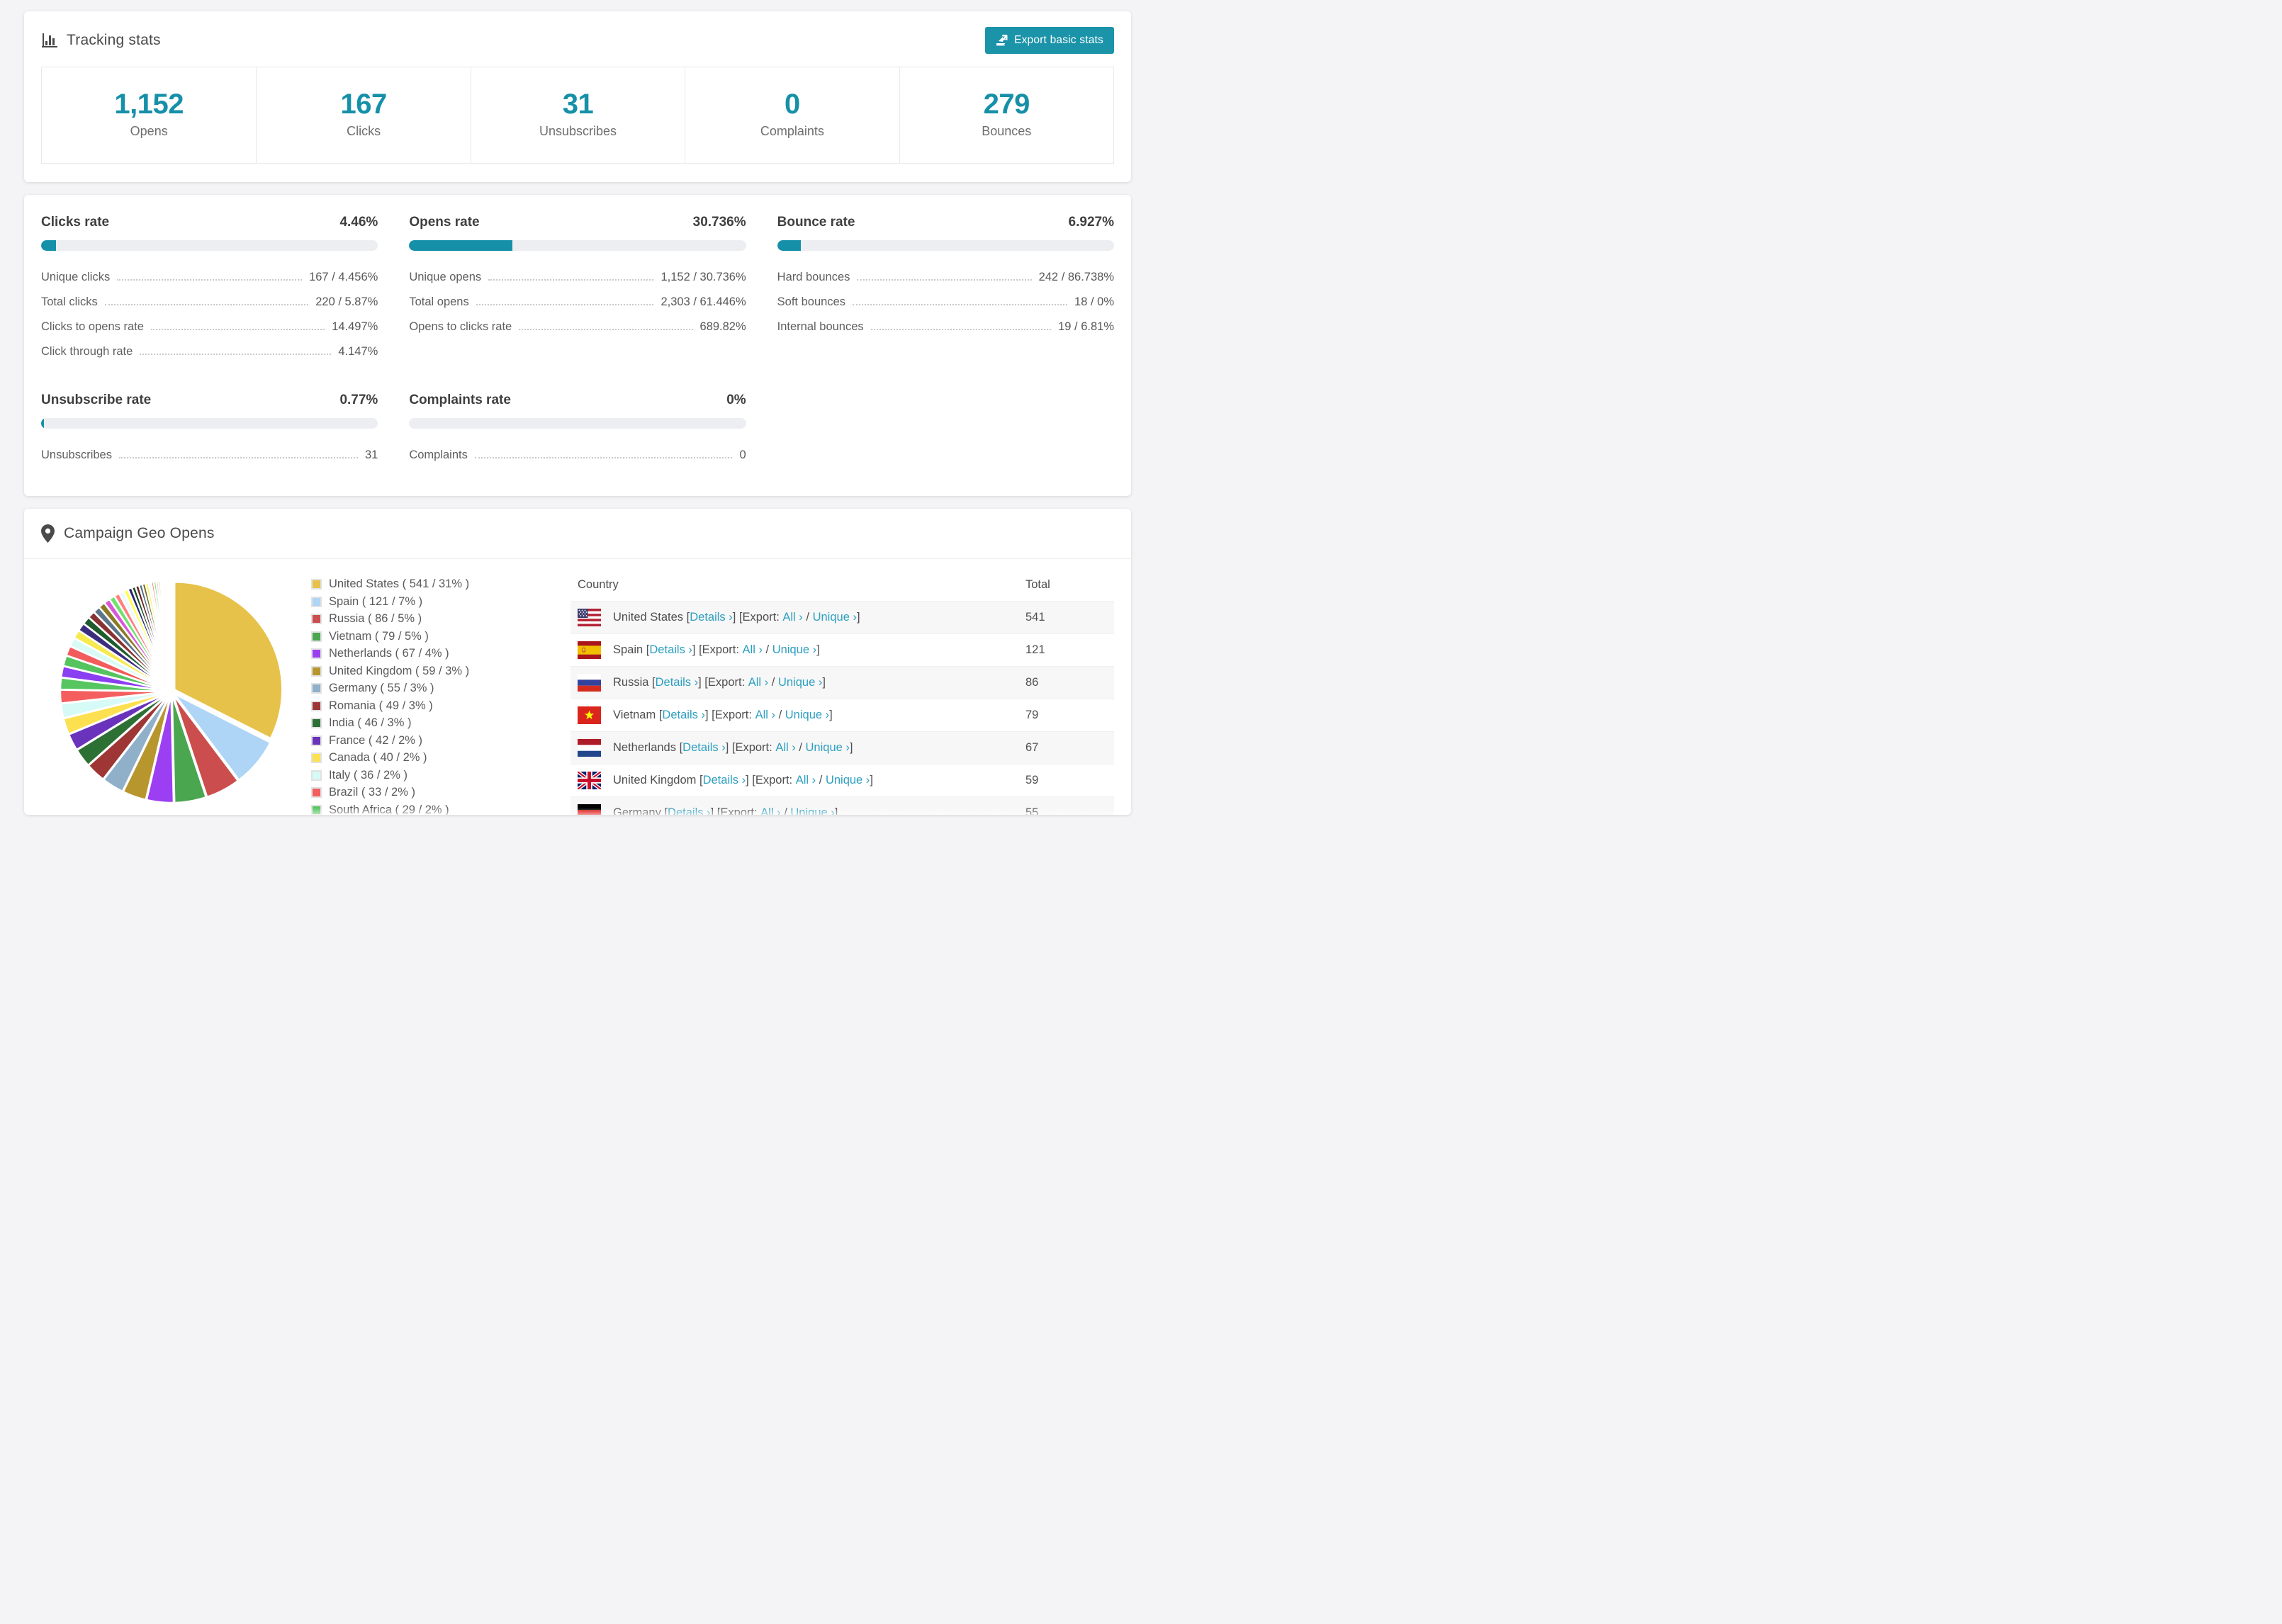 This screenshot has width=2282, height=1624. Describe the element at coordinates (428, 758) in the screenshot. I see `legend-item: Canada ( 40 / 2% )` at that location.